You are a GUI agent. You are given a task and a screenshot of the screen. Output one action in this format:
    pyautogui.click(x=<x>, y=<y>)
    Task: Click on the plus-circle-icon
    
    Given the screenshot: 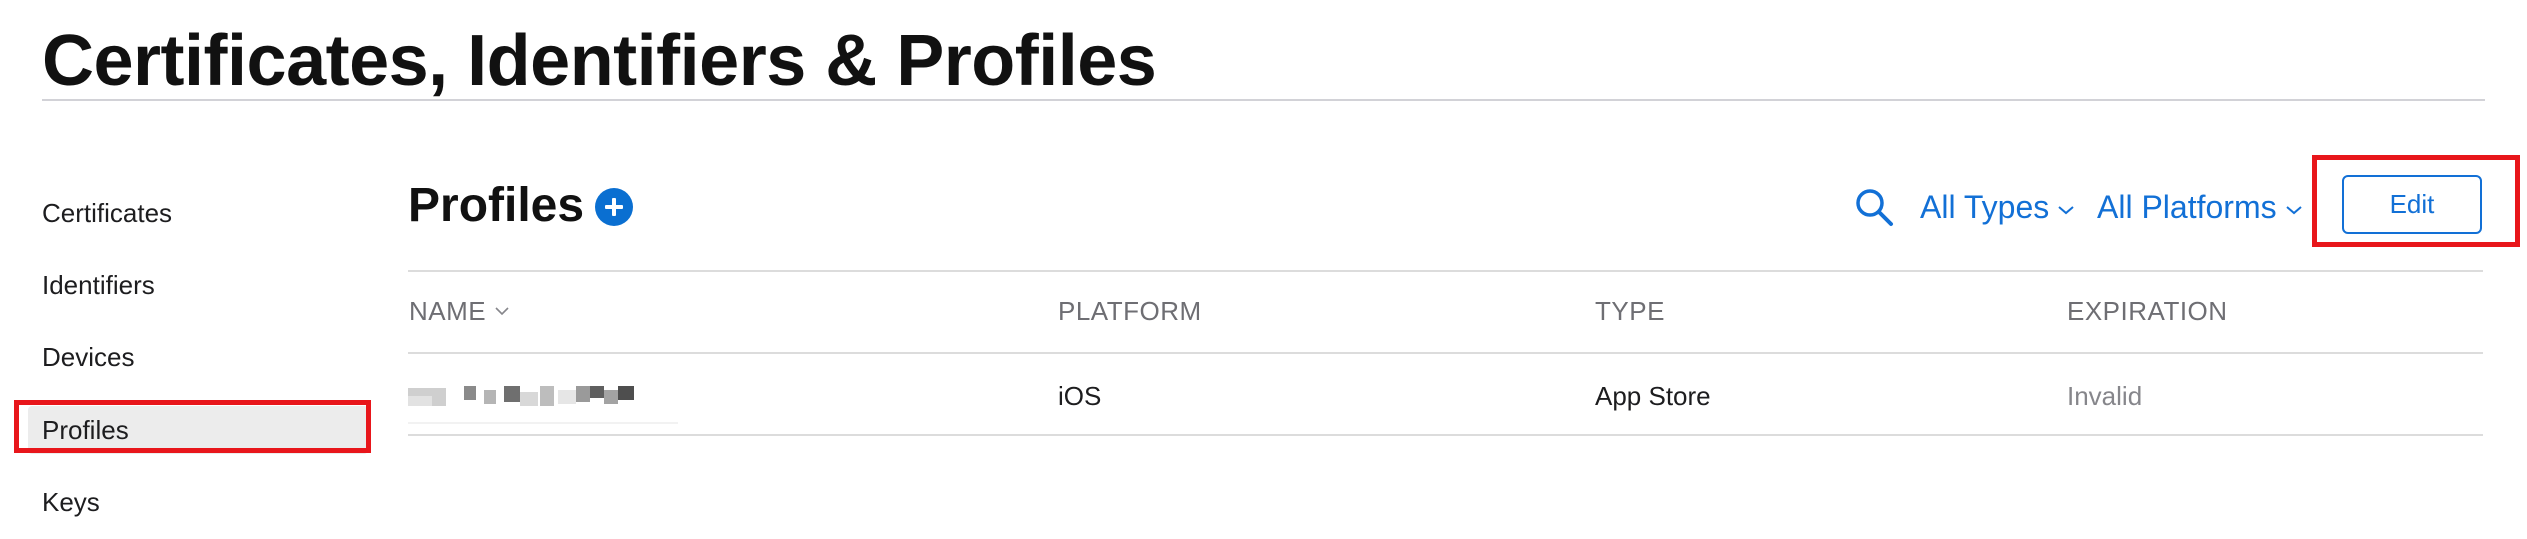 What is the action you would take?
    pyautogui.click(x=614, y=207)
    